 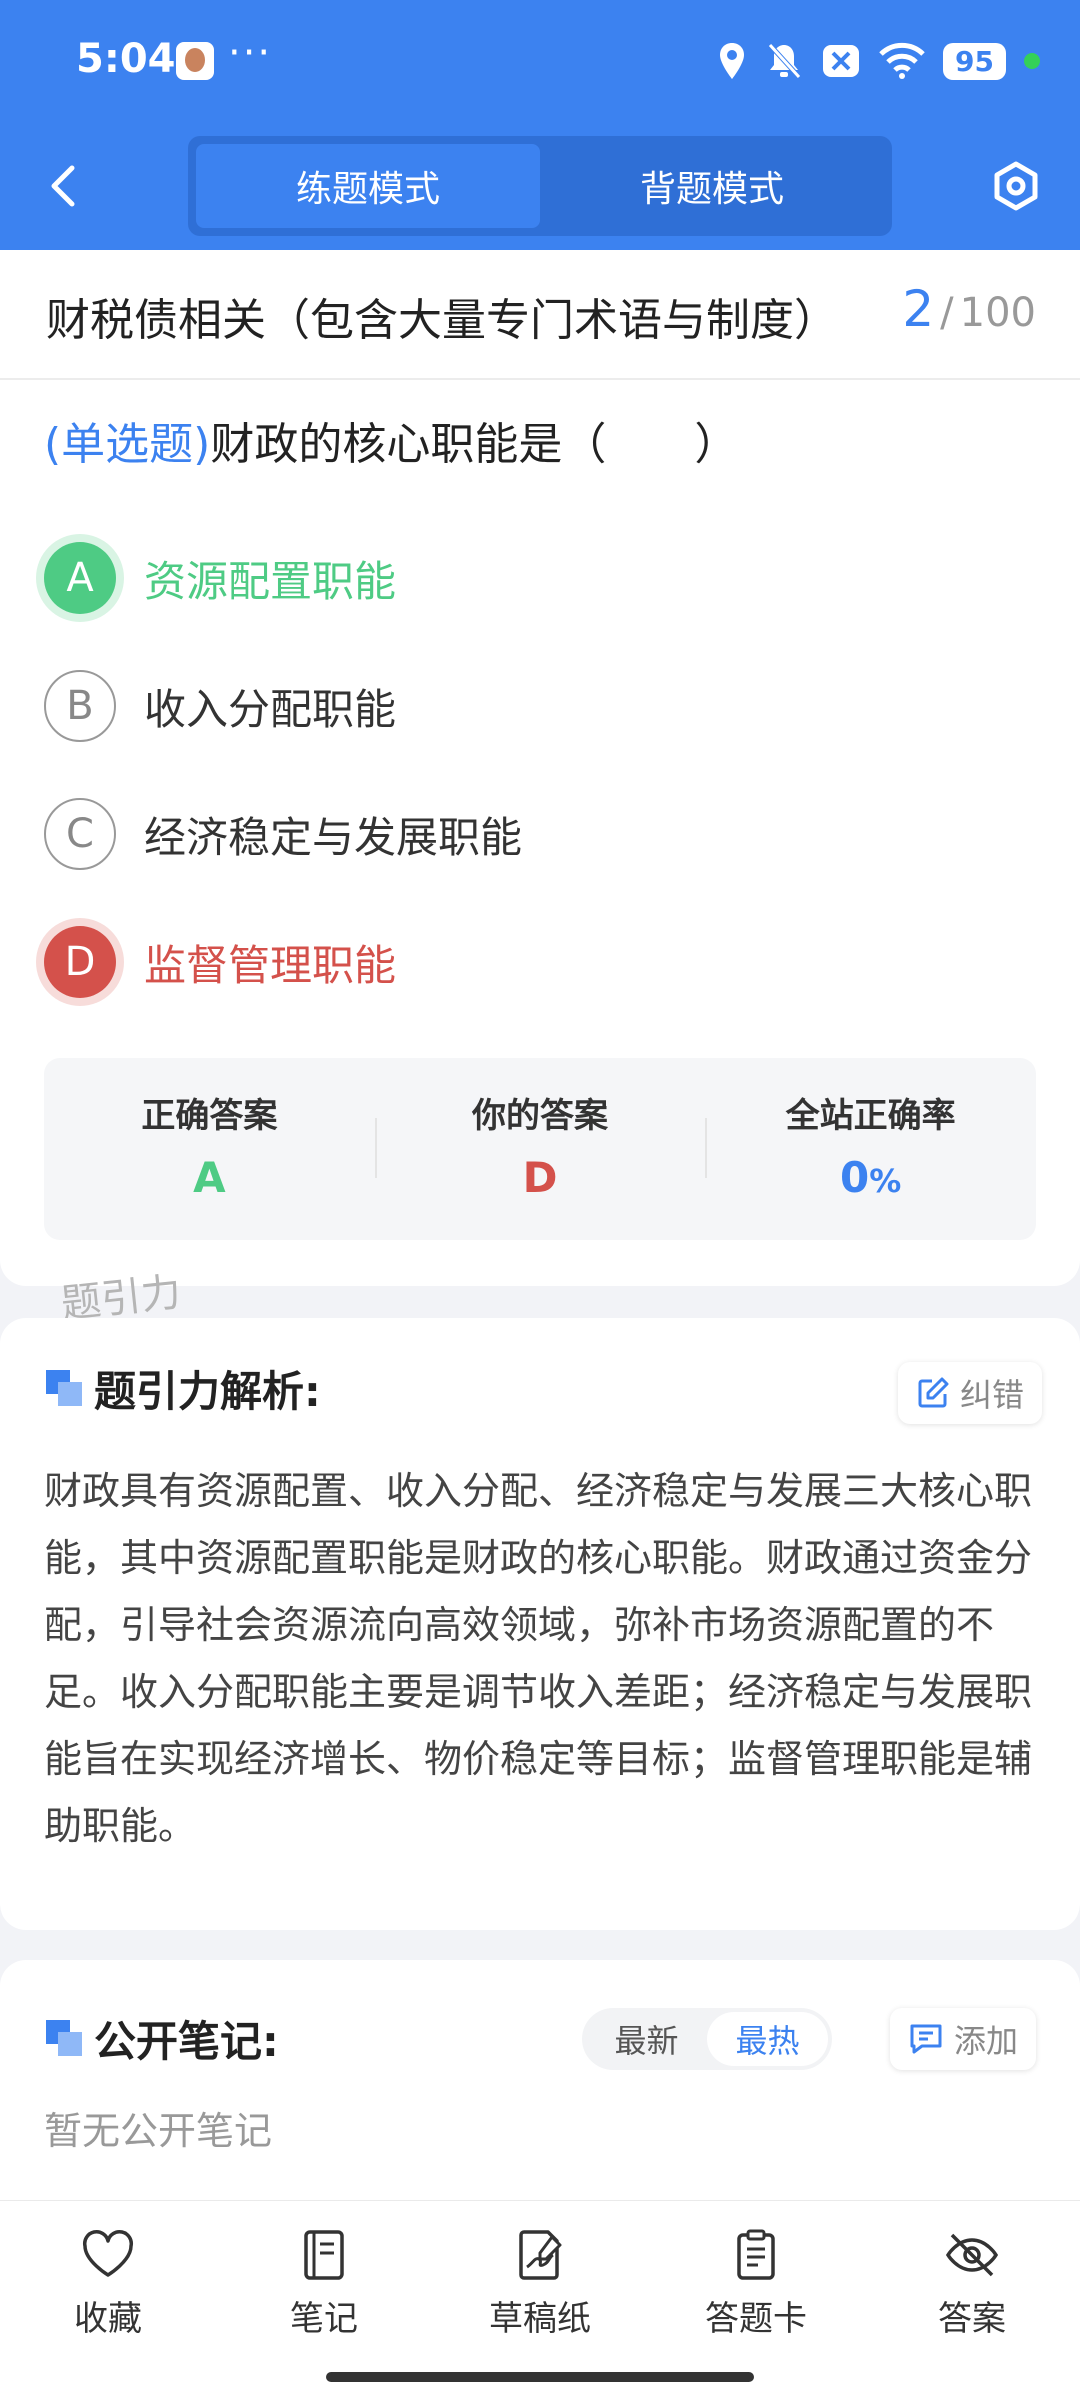 What do you see at coordinates (972, 2255) in the screenshot?
I see `eye-off-icon` at bounding box center [972, 2255].